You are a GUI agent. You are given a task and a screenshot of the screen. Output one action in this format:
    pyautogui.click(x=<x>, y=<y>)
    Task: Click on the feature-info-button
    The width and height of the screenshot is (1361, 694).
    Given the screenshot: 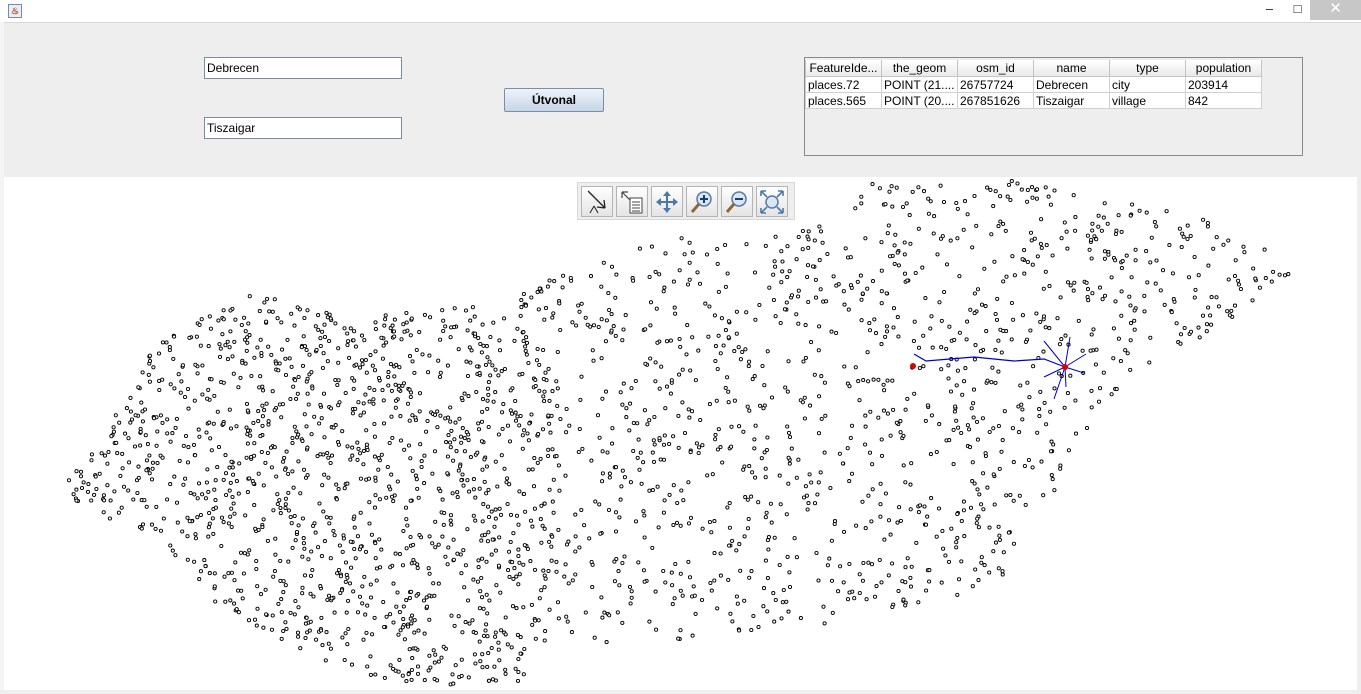 What is the action you would take?
    pyautogui.click(x=632, y=201)
    